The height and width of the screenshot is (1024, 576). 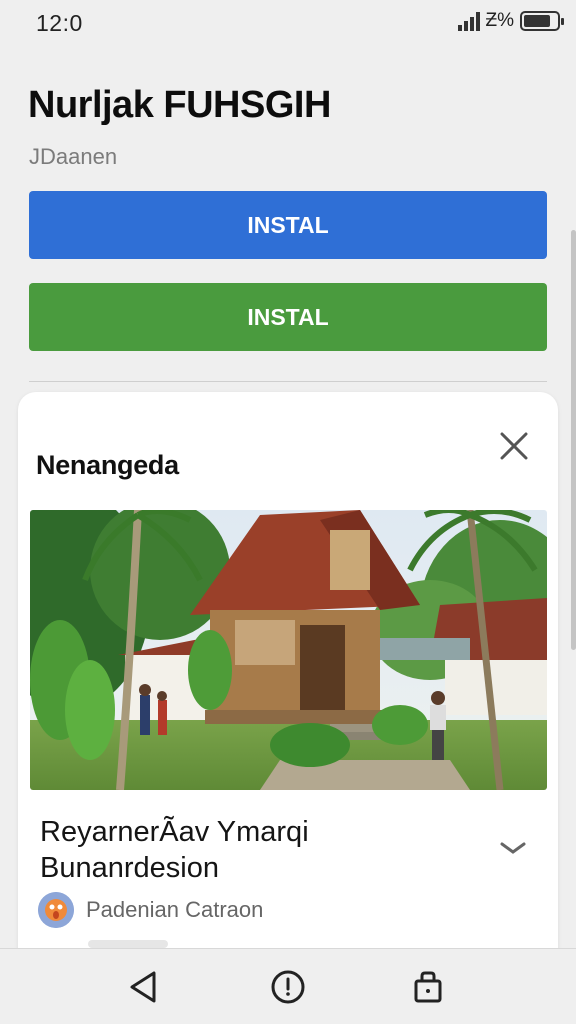 I want to click on back-icon, so click(x=144, y=987).